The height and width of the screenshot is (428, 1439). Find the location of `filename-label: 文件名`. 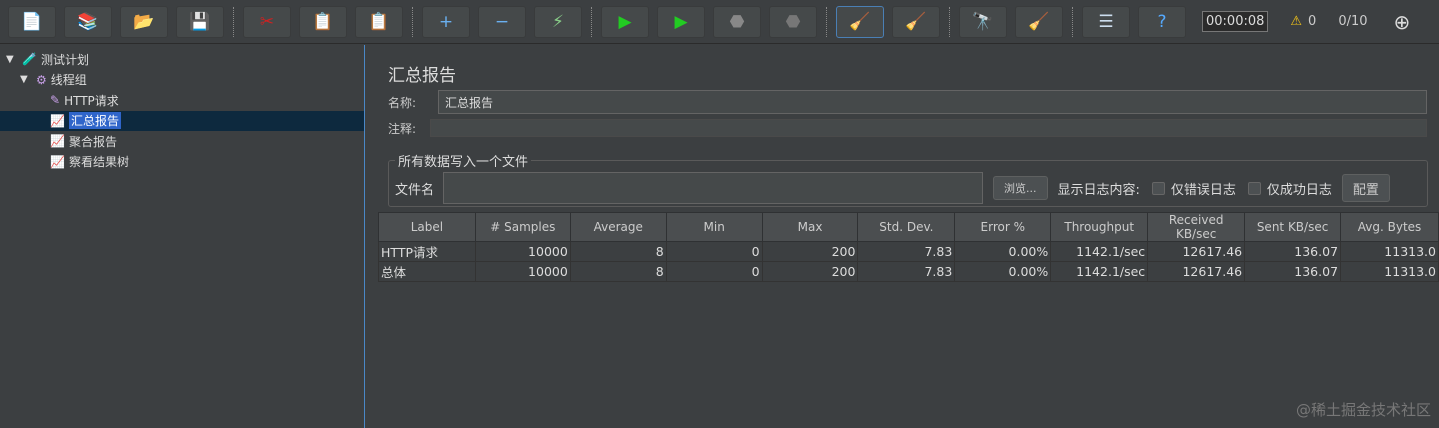

filename-label: 文件名 is located at coordinates (415, 190).